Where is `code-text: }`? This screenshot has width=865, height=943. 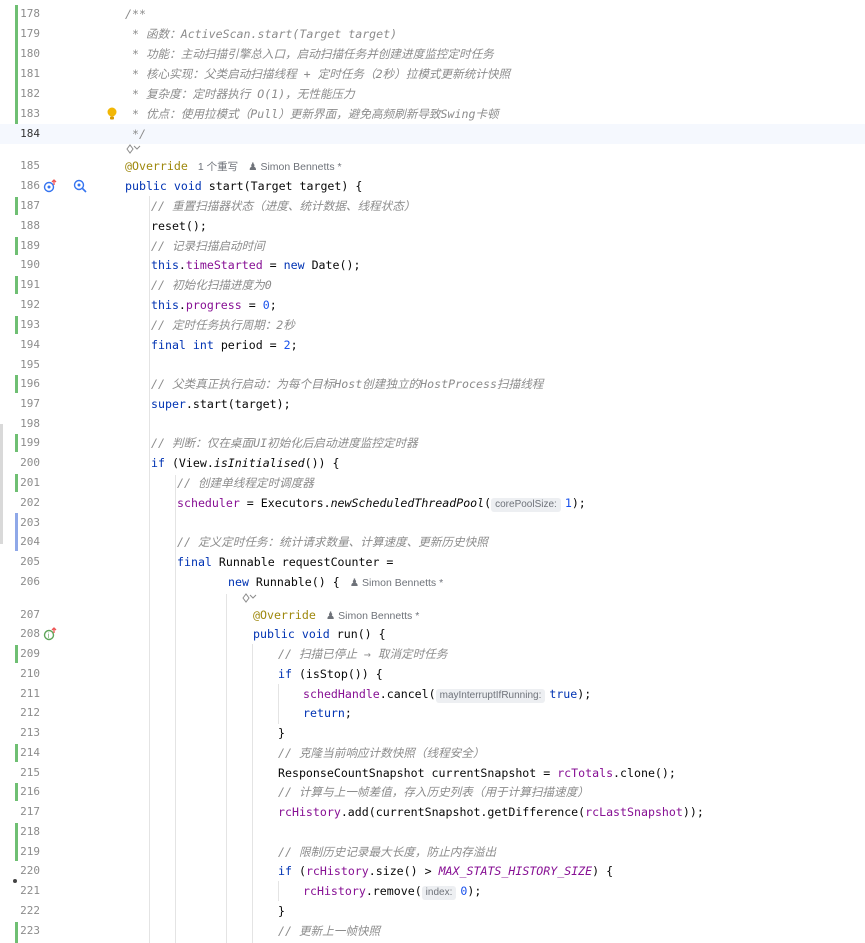 code-text: } is located at coordinates (281, 733).